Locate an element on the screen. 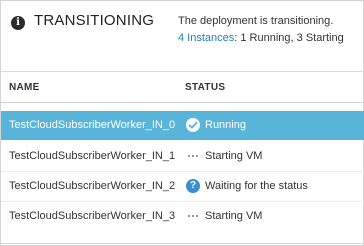 The image size is (364, 246). instance-status: Running is located at coordinates (225, 125).